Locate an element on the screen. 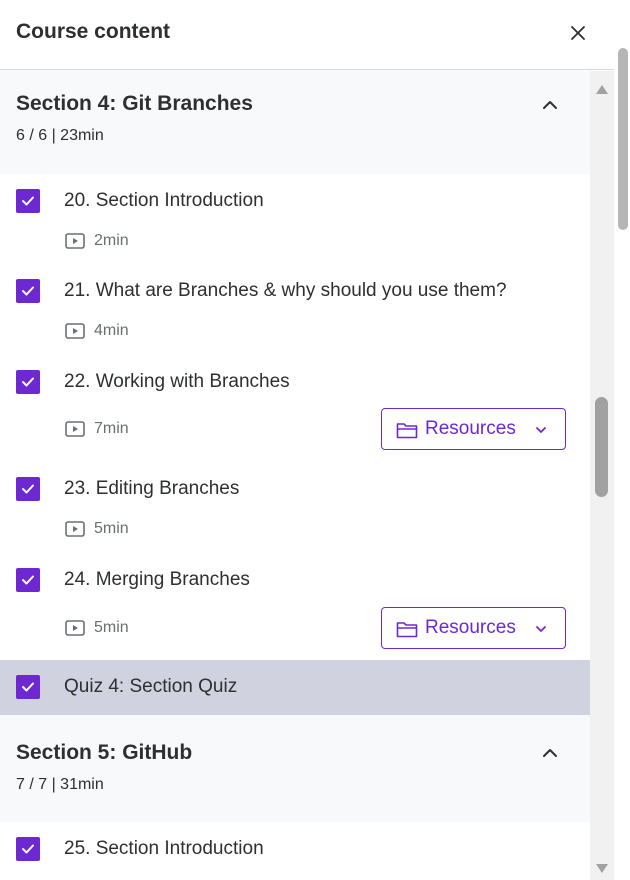 This screenshot has width=630, height=880. lecture-item: 20. Section Introduction 2min is located at coordinates (295, 219).